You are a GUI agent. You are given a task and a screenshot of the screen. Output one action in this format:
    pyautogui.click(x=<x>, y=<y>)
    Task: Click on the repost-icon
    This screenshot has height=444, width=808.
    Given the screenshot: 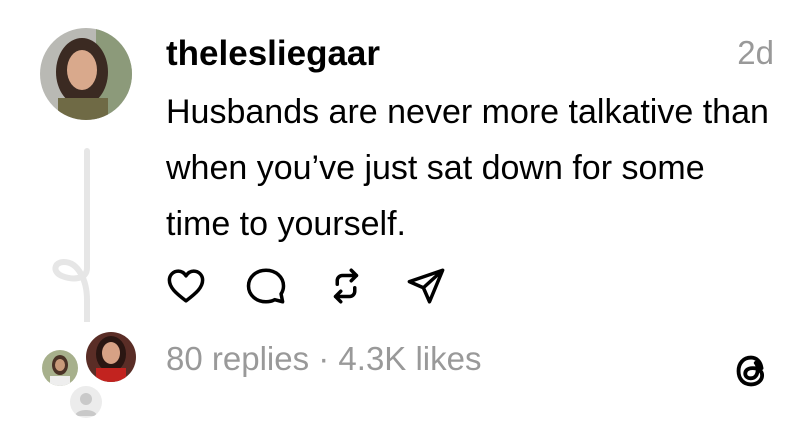 What is the action you would take?
    pyautogui.click(x=346, y=286)
    